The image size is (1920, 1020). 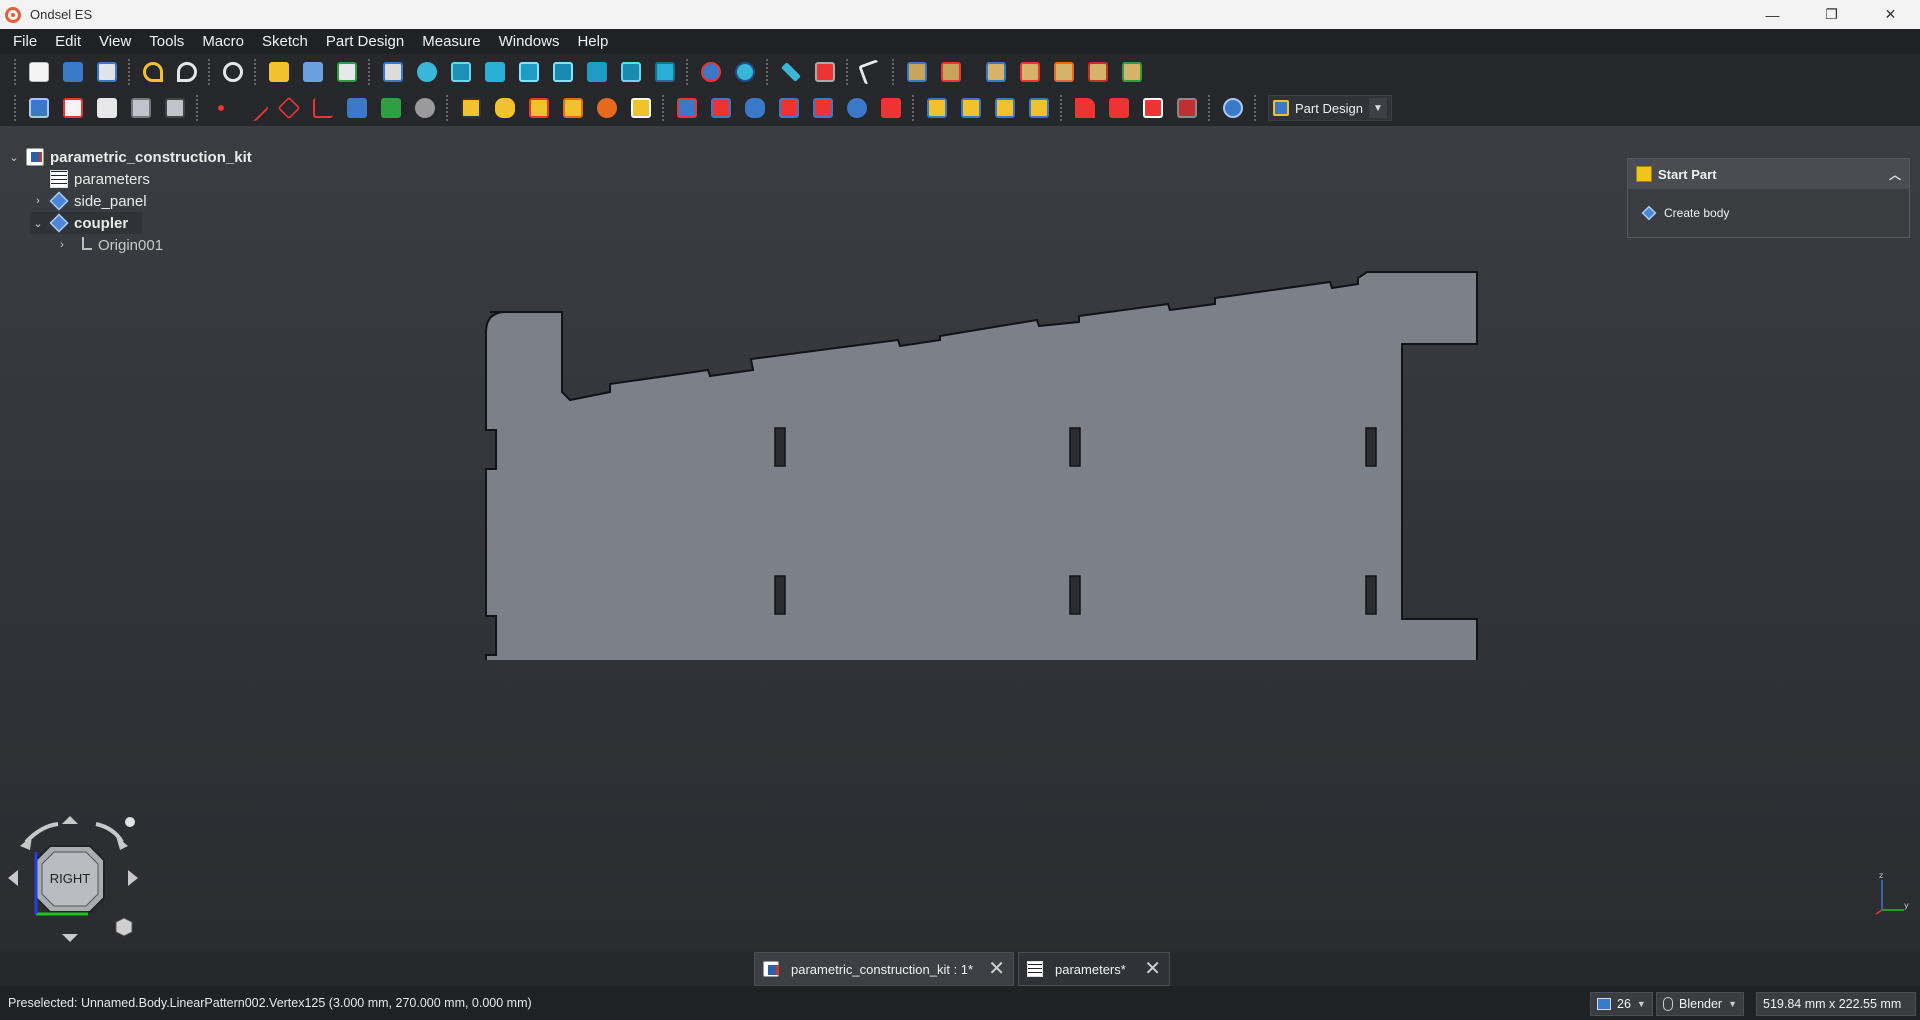 What do you see at coordinates (233, 72) in the screenshot?
I see `refresh-icon` at bounding box center [233, 72].